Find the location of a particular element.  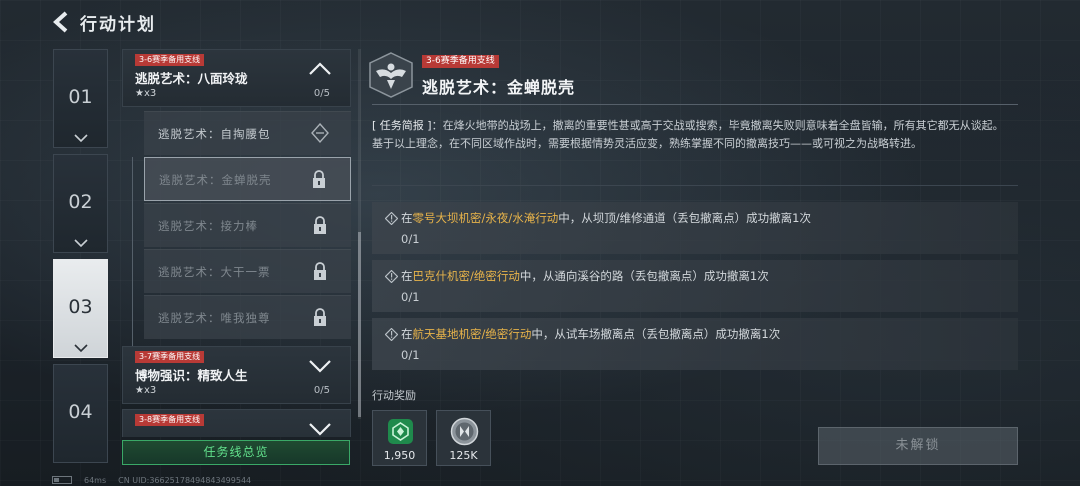

status-footer: 64ms CN UID:36625178494843499544 is located at coordinates (151, 480).